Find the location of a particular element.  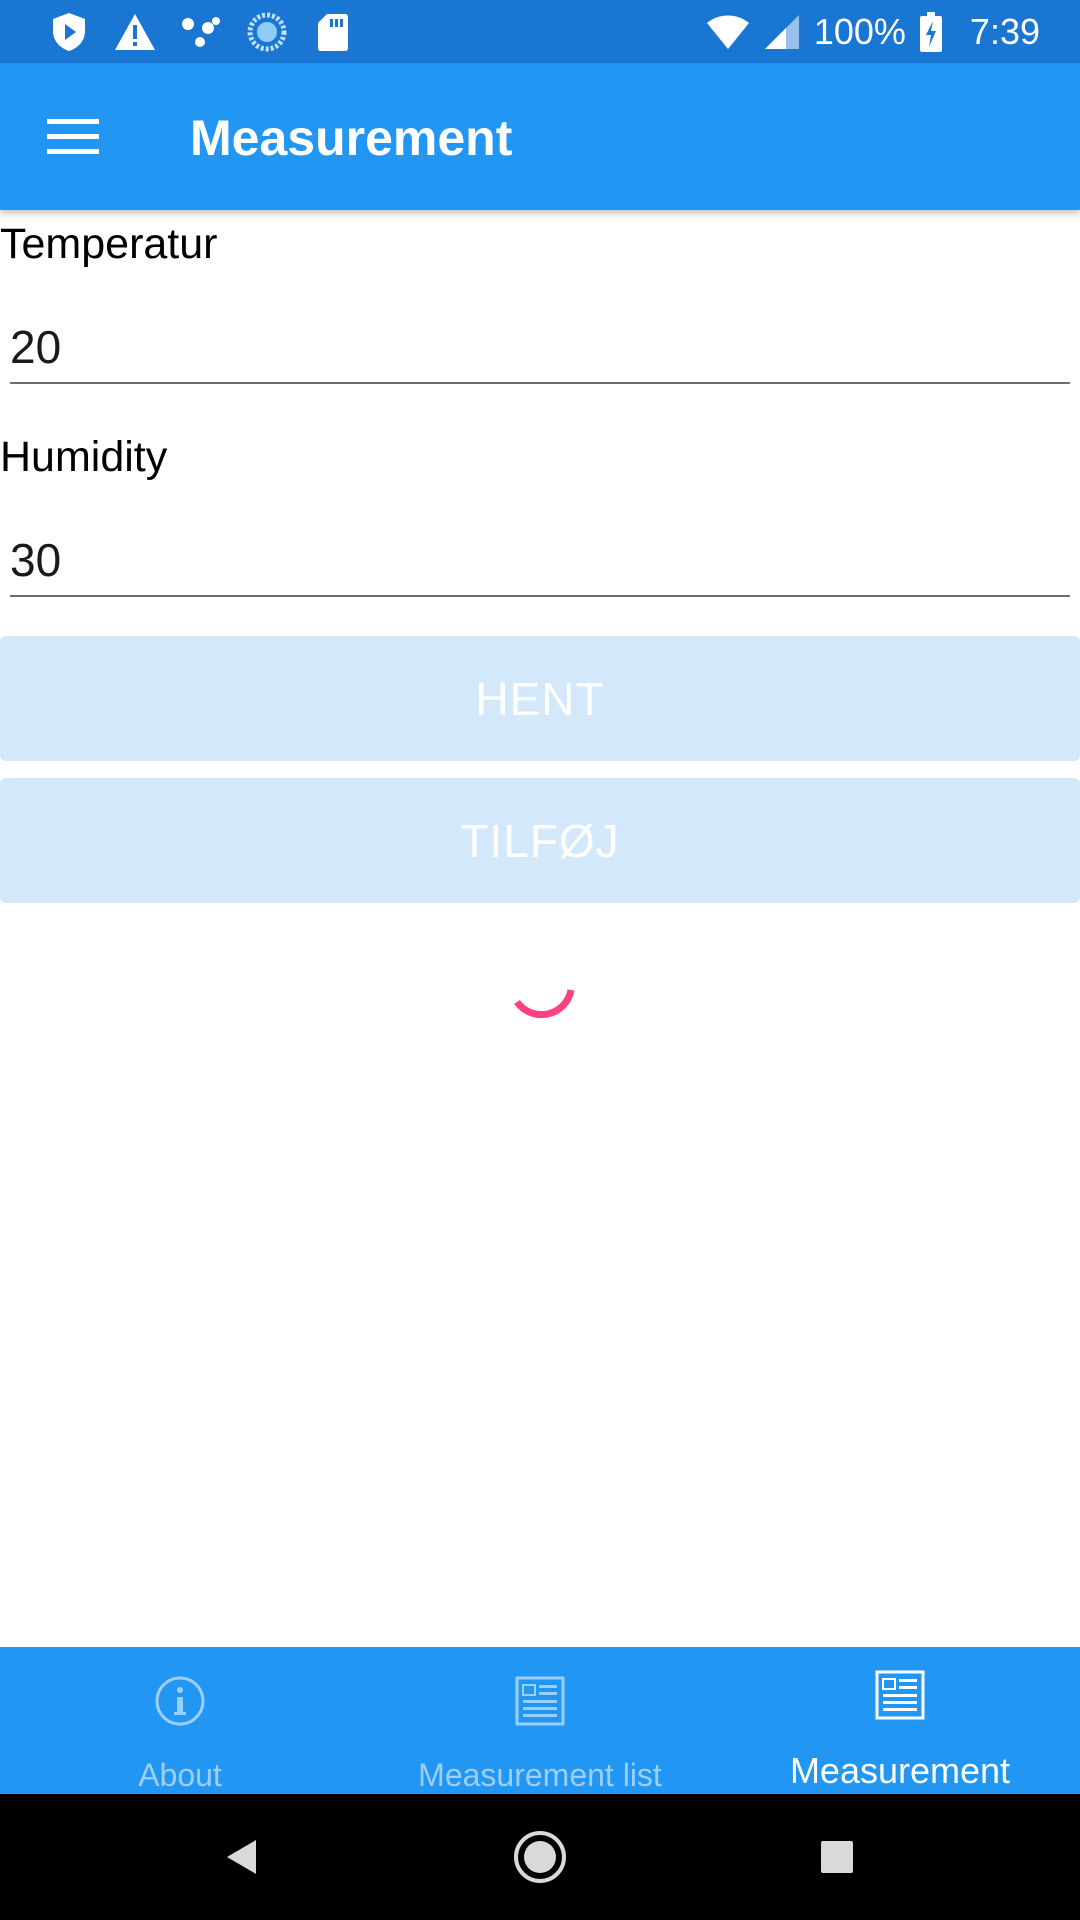

battery-charging-icon is located at coordinates (930, 31).